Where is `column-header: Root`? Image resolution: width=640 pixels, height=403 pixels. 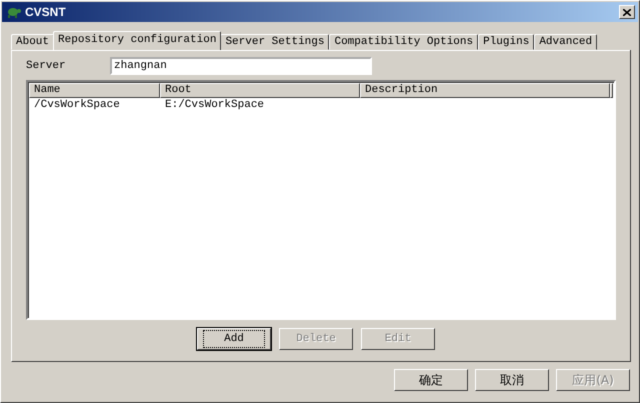 column-header: Root is located at coordinates (260, 90).